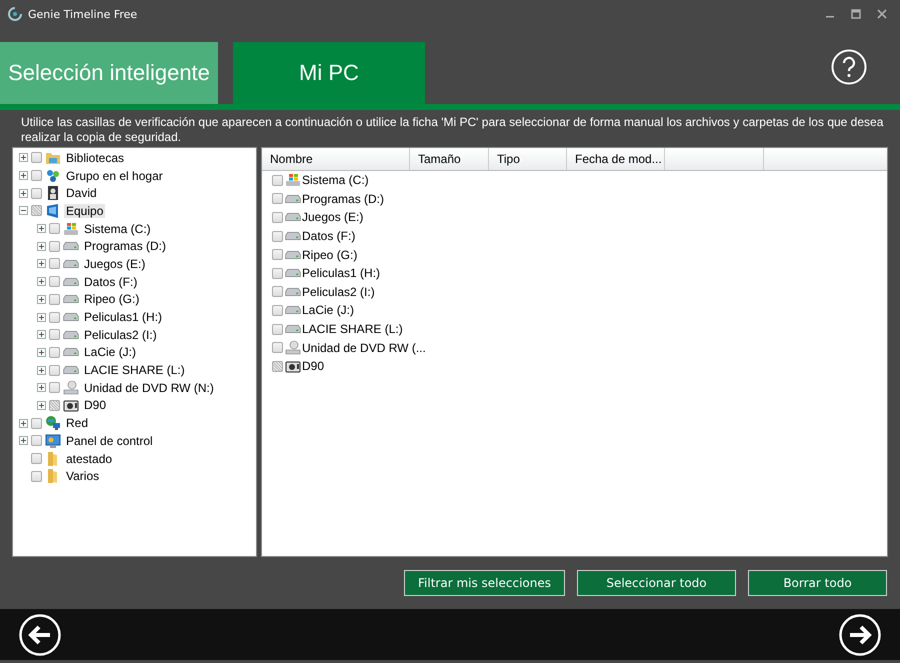 The width and height of the screenshot is (900, 663). Describe the element at coordinates (77, 423) in the screenshot. I see `tree-item: Red` at that location.